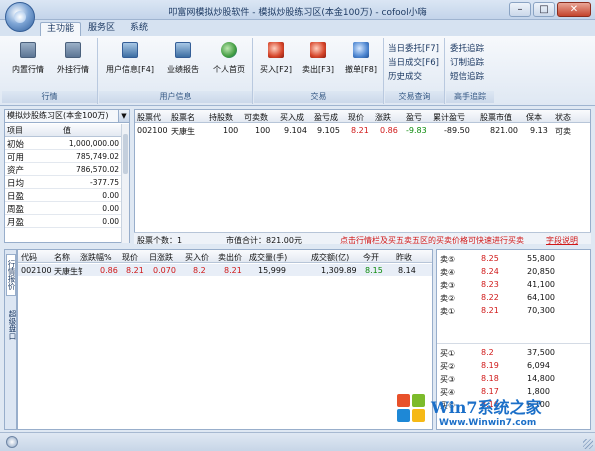 This screenshot has height=451, width=595. Describe the element at coordinates (93, 143) in the screenshot. I see `account-value: 1,000,000.00` at that location.